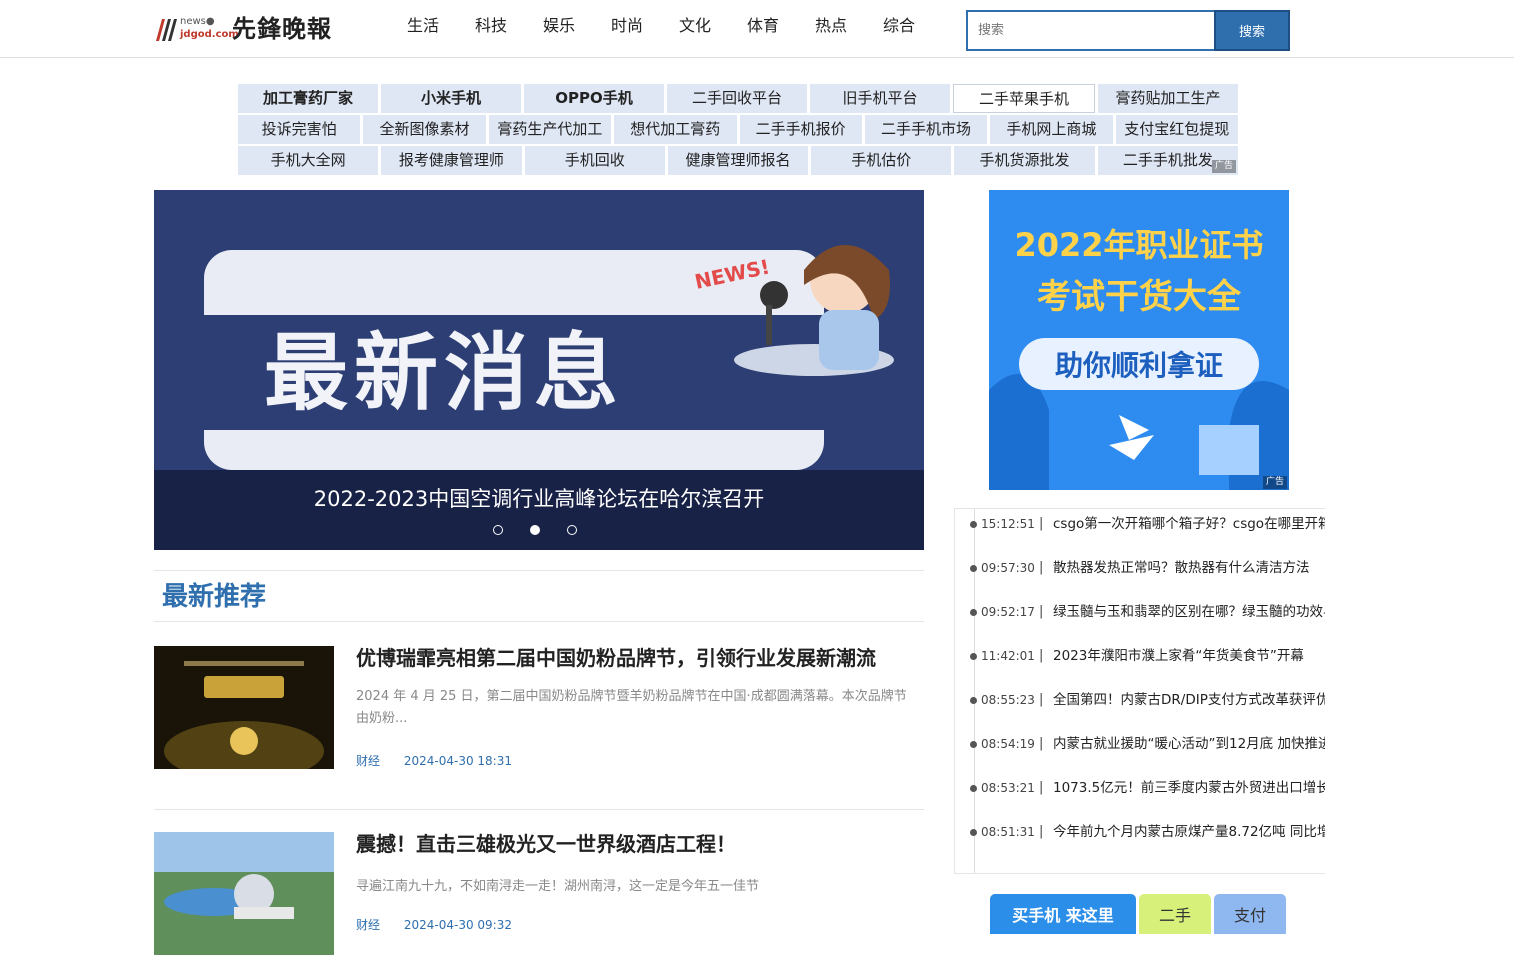  I want to click on nav-item-general: 综合, so click(899, 26).